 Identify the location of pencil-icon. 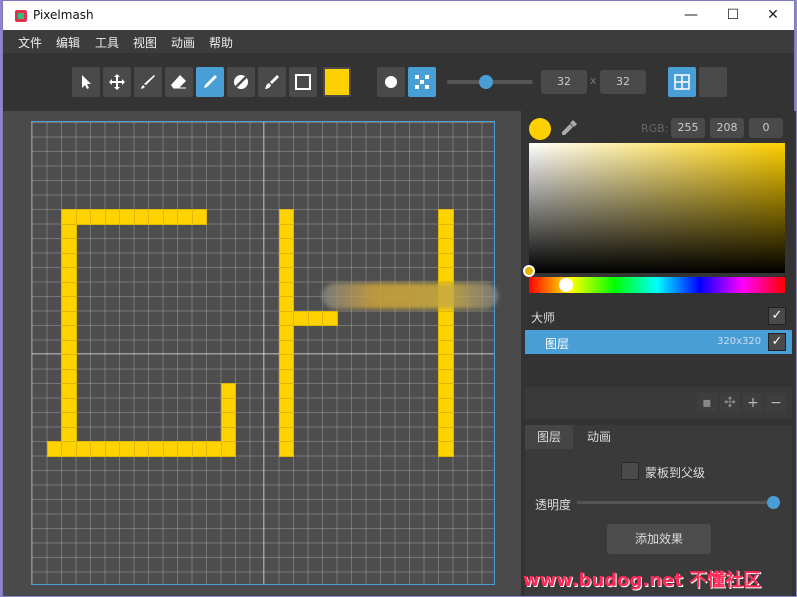
(210, 82).